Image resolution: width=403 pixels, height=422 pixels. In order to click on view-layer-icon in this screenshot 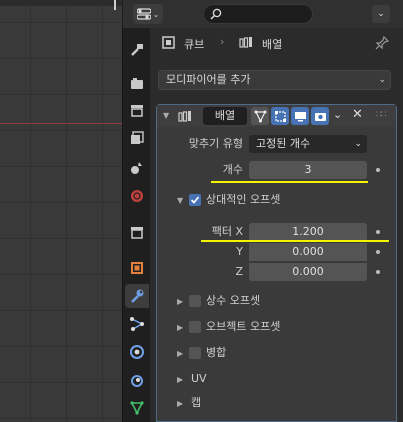, I will do `click(137, 137)`.